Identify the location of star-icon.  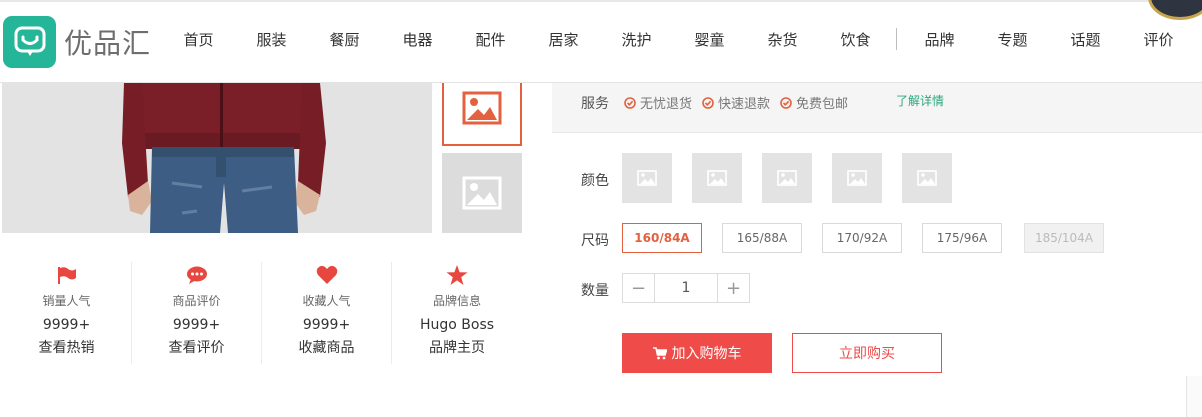
(457, 275).